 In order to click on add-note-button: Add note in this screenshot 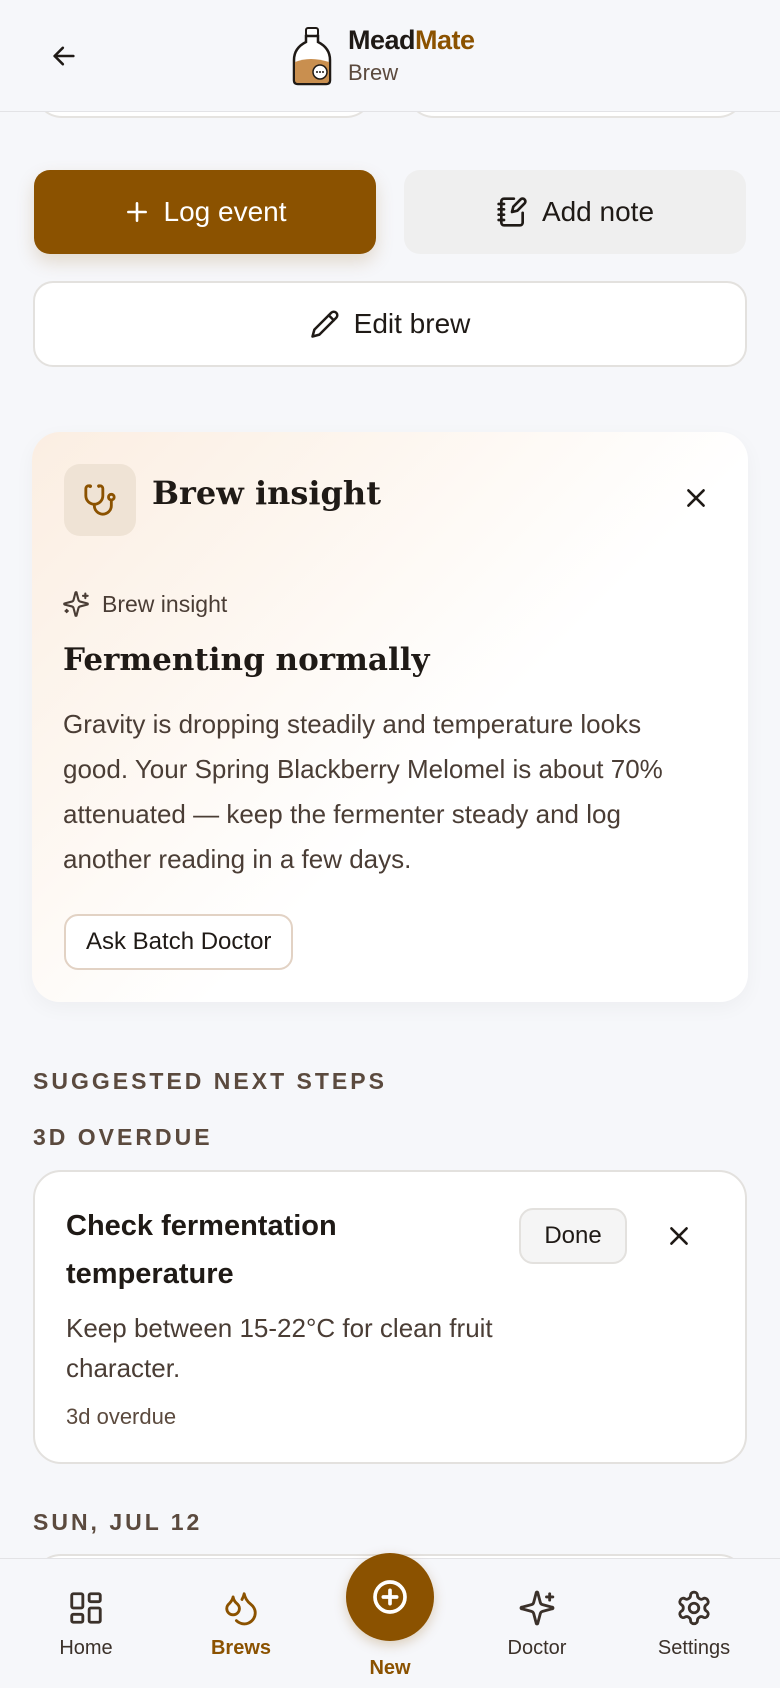, I will do `click(575, 212)`.